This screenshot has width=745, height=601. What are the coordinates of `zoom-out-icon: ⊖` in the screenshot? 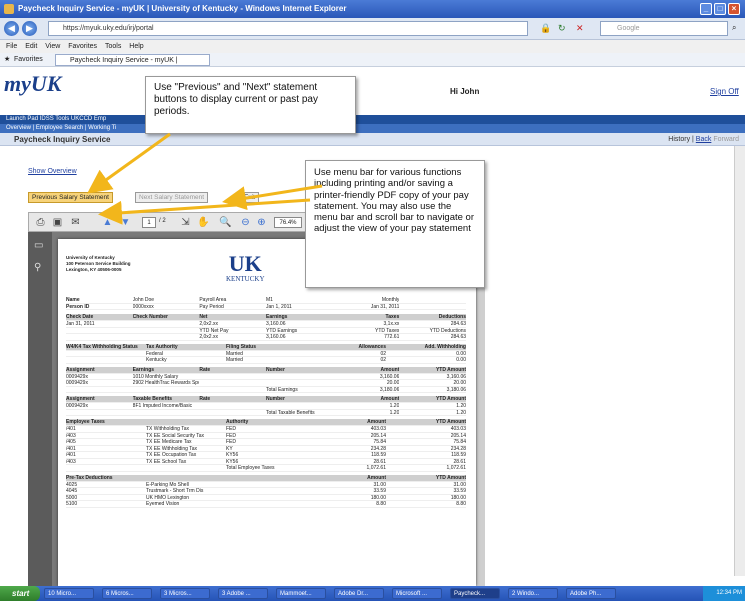 It's located at (245, 222).